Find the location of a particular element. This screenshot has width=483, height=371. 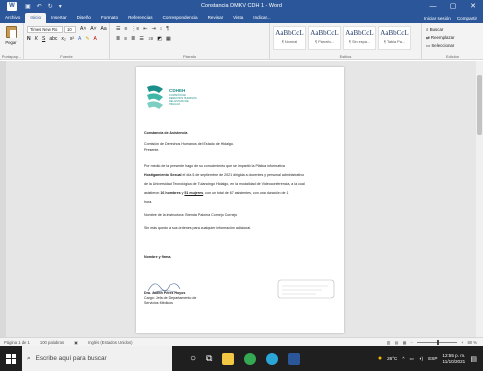

zoom-controls: ▥ ▤ ▦ − + 80 % is located at coordinates (435, 342).